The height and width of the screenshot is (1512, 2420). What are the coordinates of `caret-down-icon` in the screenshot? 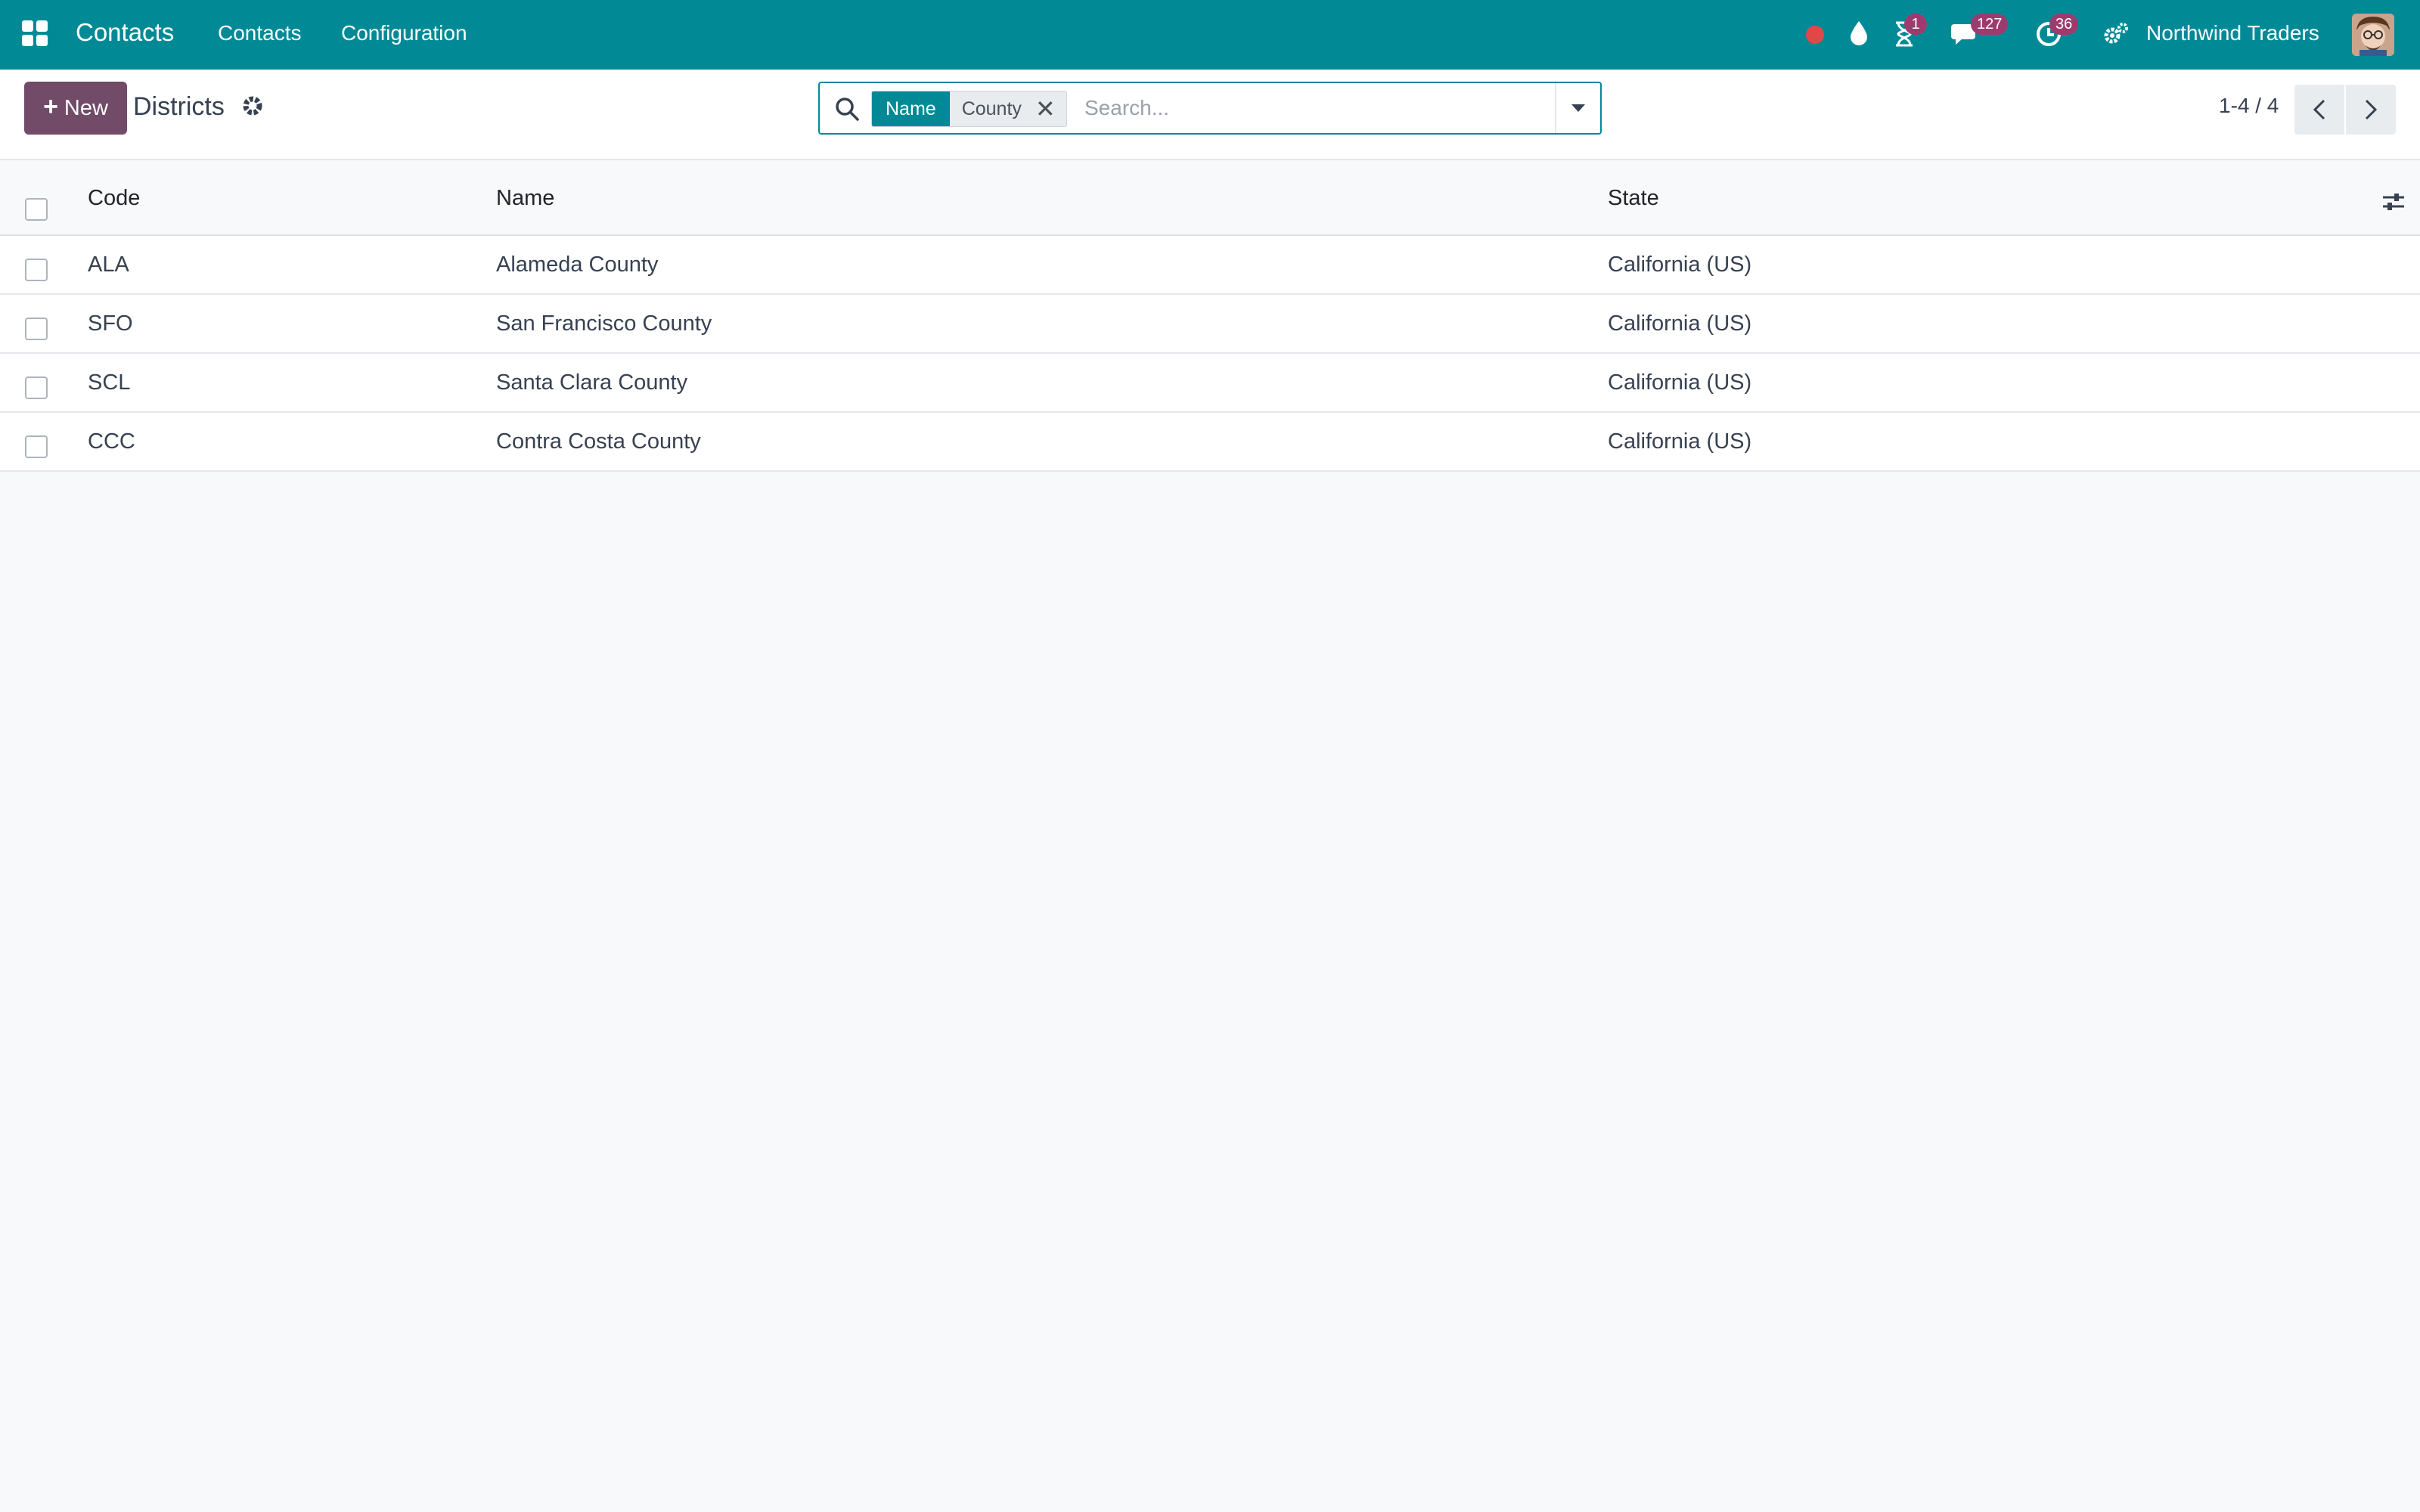 It's located at (1578, 108).